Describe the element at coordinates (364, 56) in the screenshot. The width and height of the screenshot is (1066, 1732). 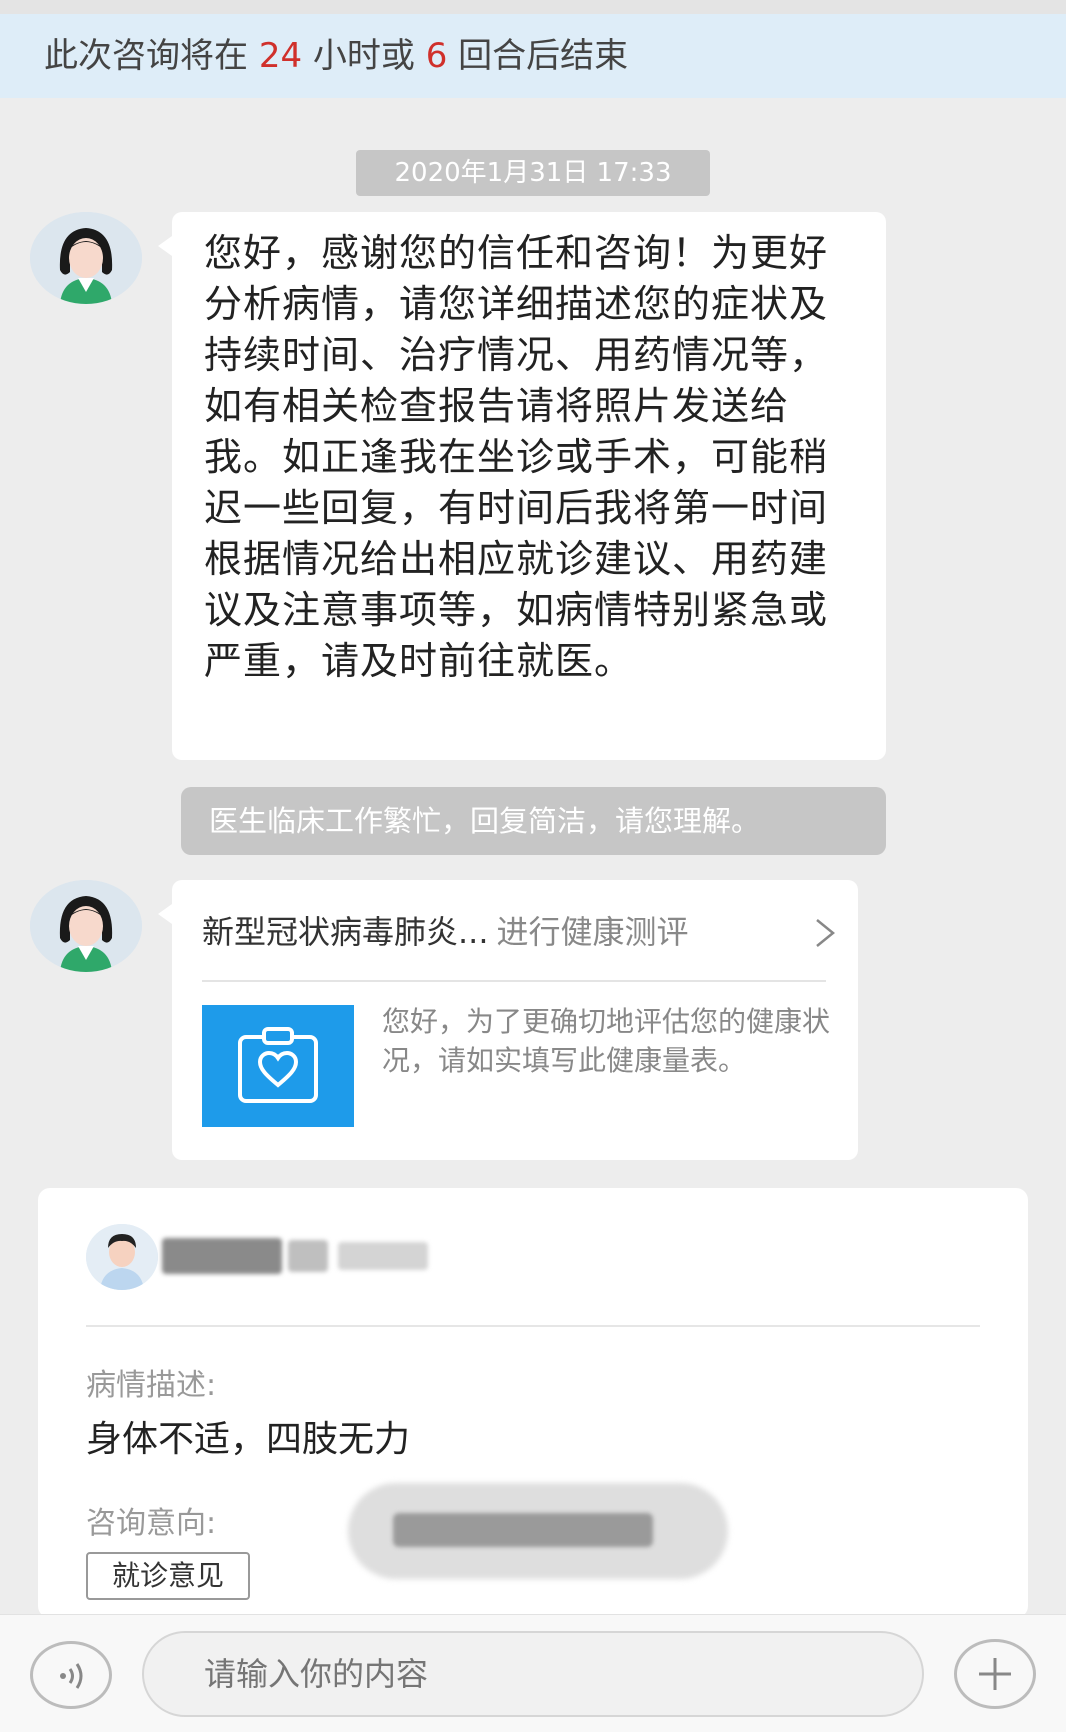
I see `notice-mid: 小时或` at that location.